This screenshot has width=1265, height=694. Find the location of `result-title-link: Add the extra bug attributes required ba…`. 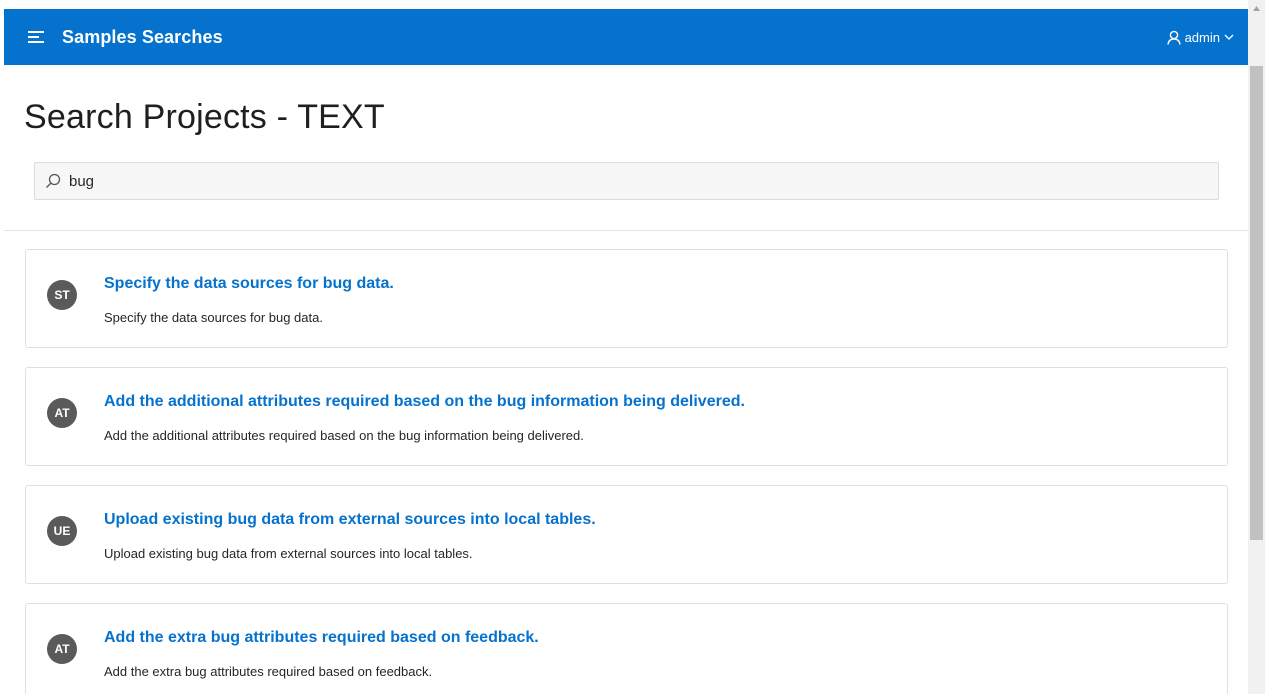

result-title-link: Add the extra bug attributes required ba… is located at coordinates (321, 638).